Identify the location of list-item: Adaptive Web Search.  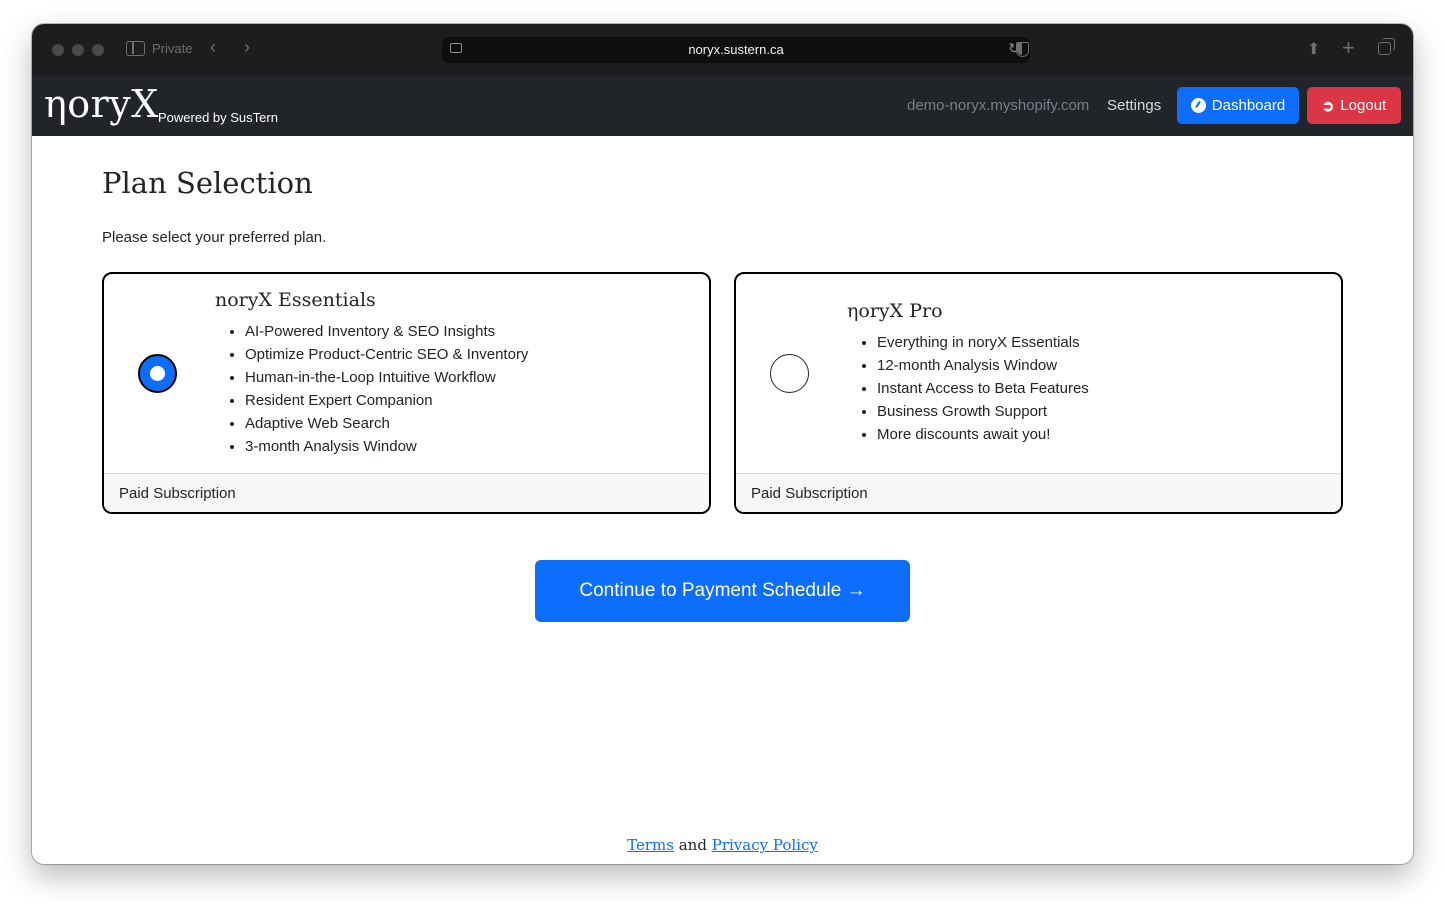
(386, 423).